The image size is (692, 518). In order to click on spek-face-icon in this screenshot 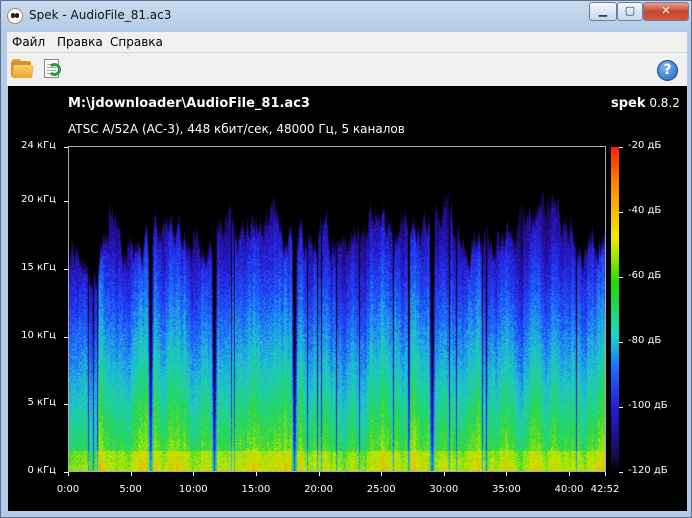, I will do `click(15, 16)`.